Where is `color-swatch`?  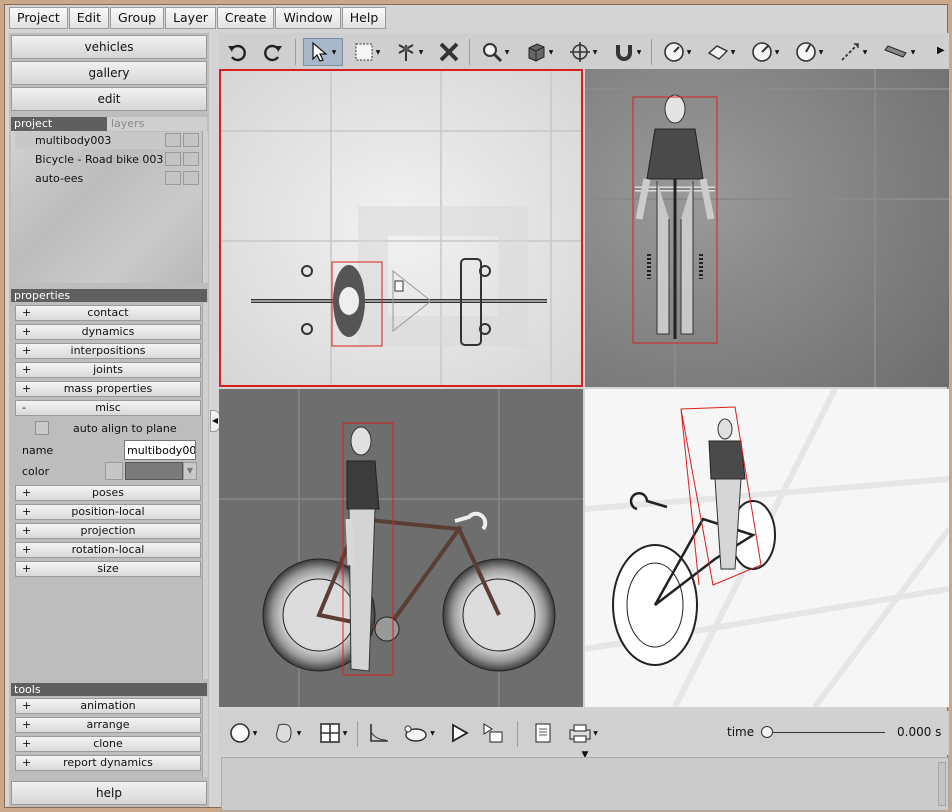
color-swatch is located at coordinates (154, 471).